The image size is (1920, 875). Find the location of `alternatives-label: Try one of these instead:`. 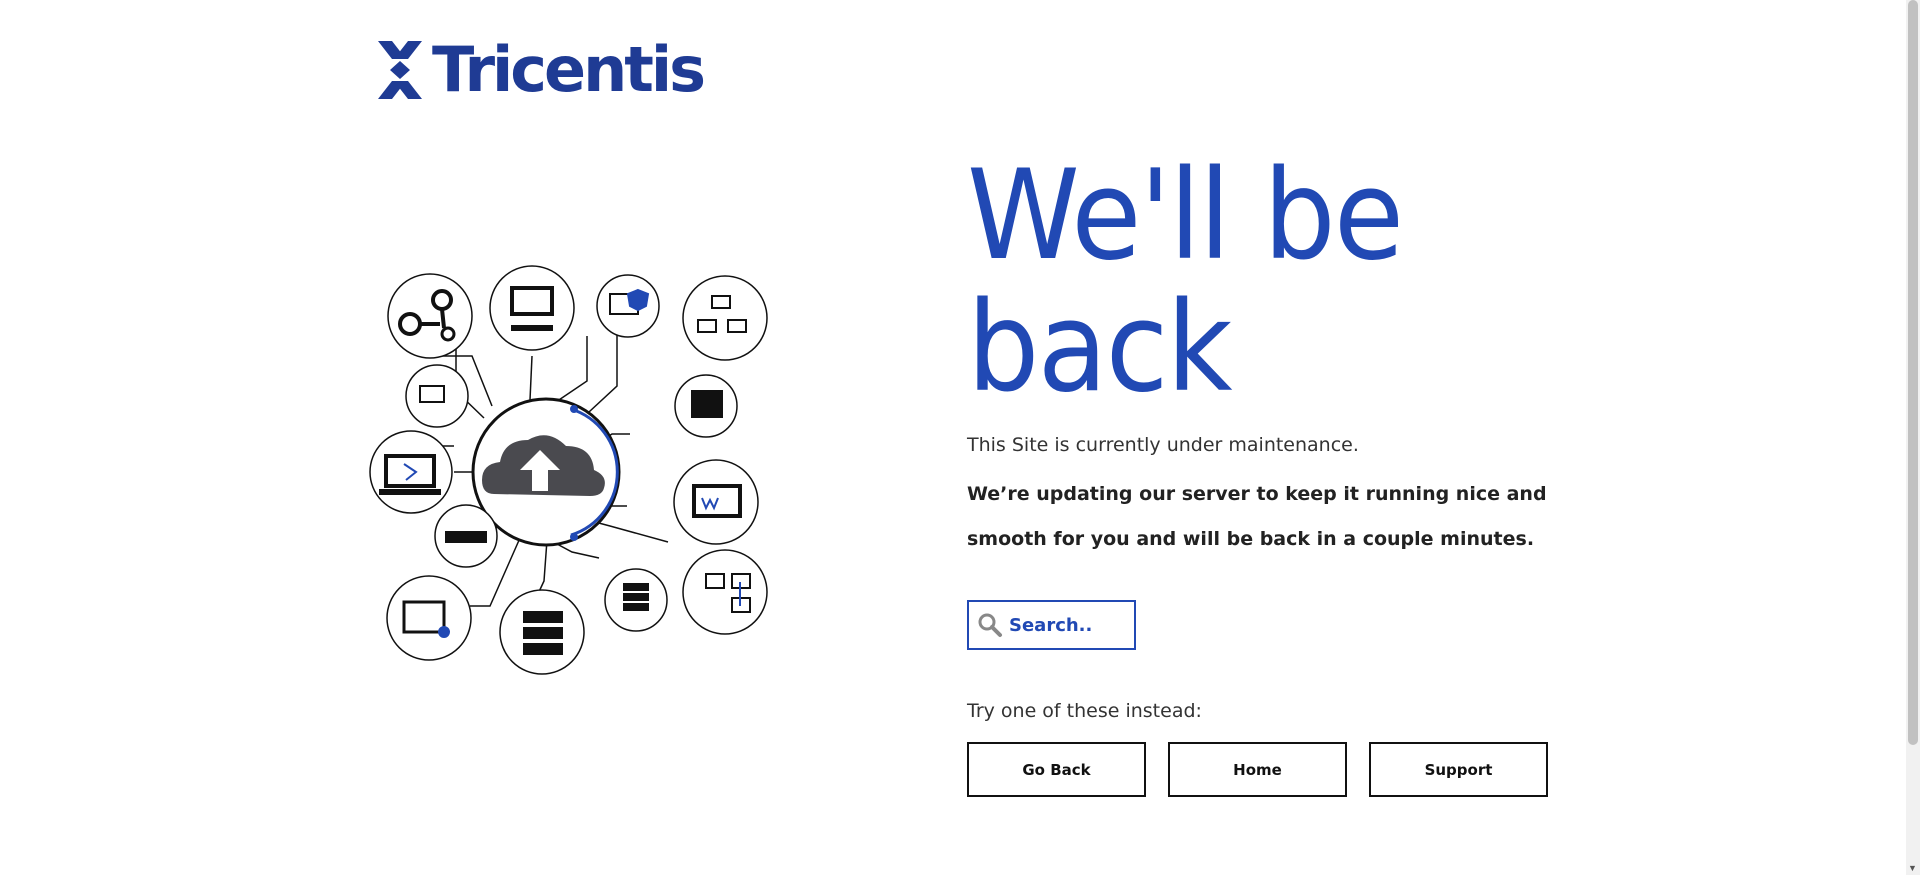

alternatives-label: Try one of these instead: is located at coordinates (1084, 711).